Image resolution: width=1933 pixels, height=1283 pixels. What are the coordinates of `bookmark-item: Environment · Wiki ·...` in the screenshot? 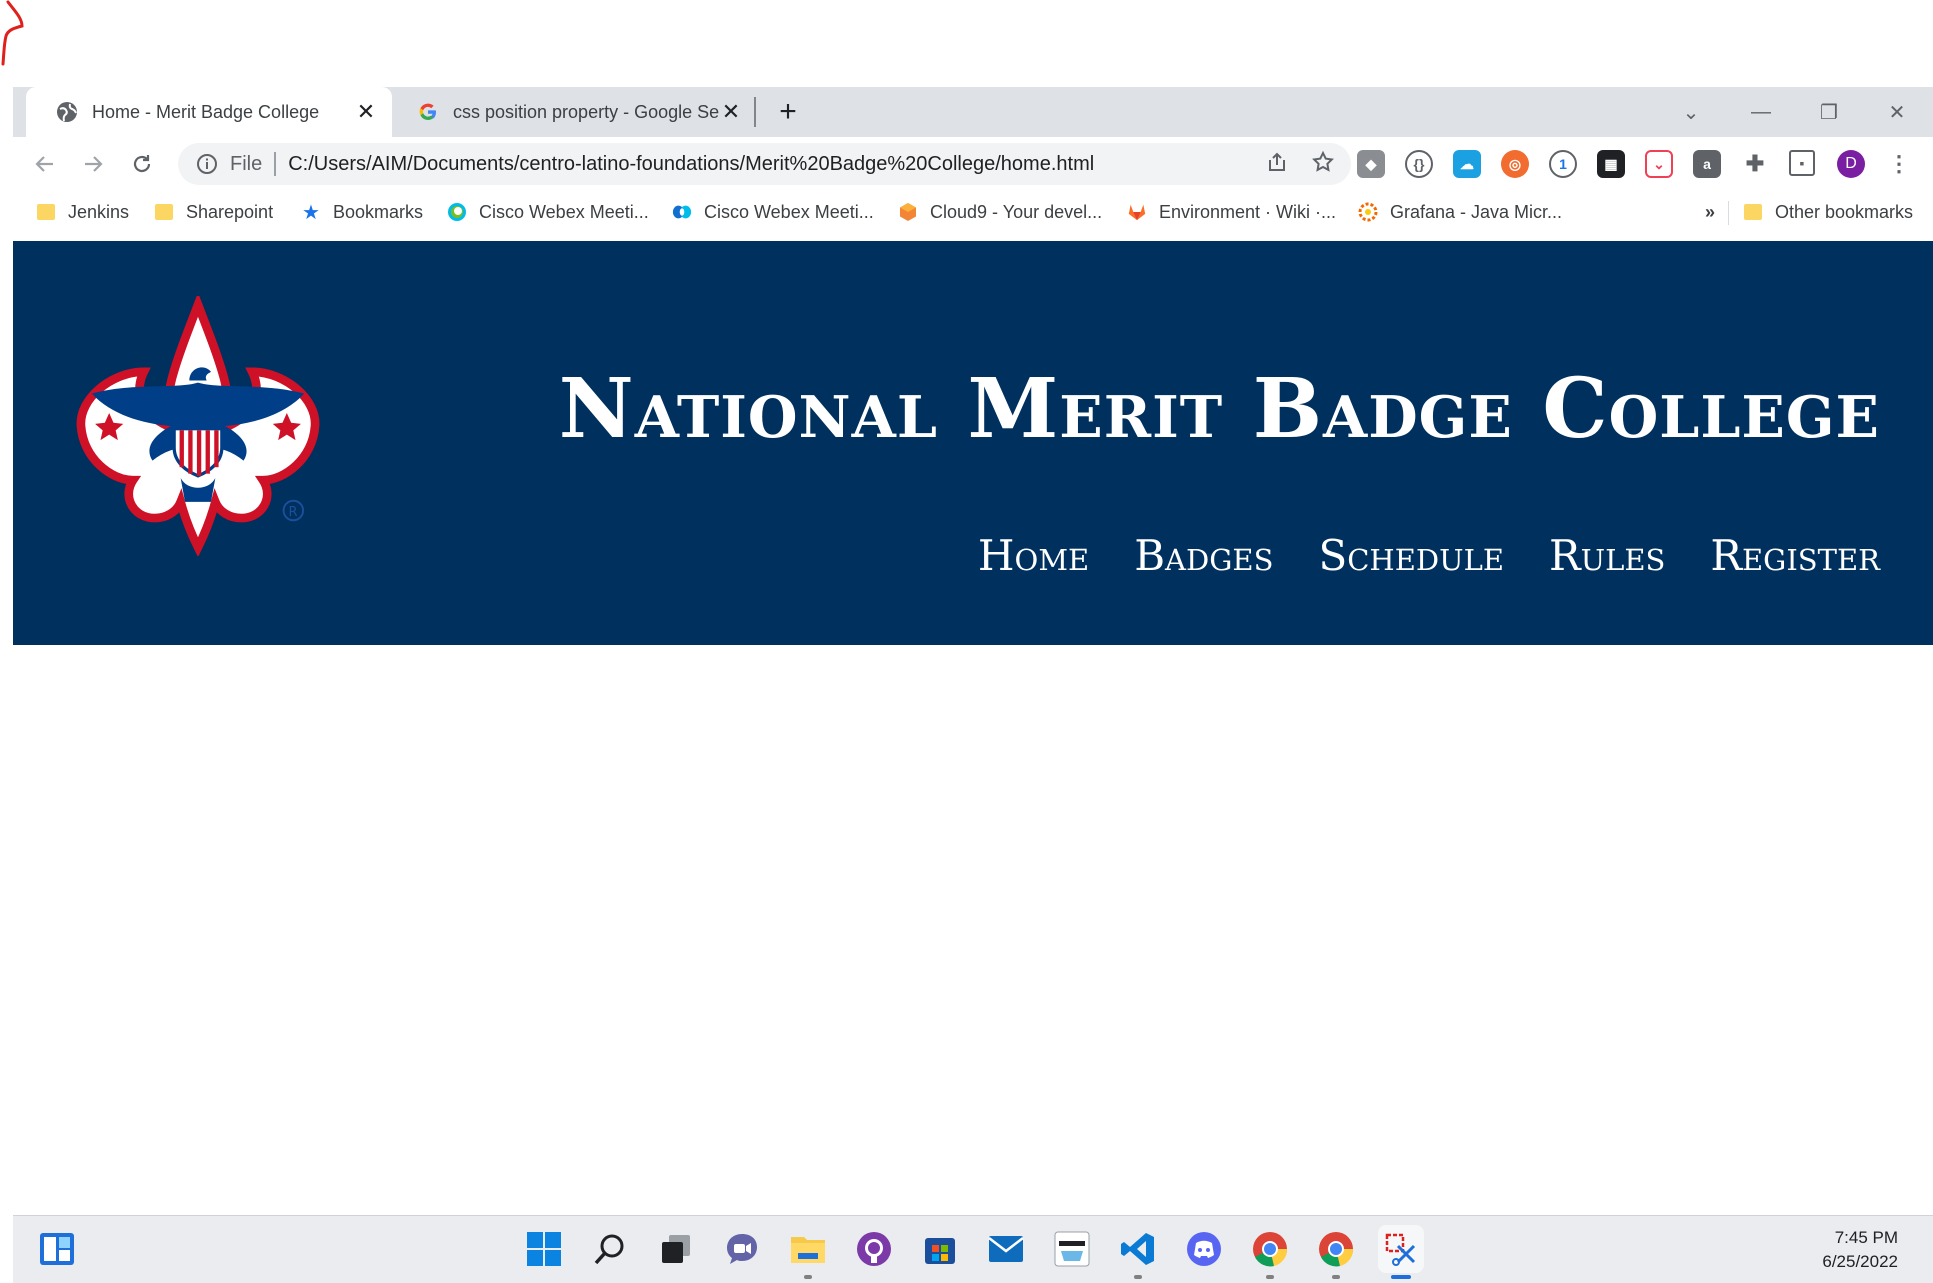 It's located at (1231, 212).